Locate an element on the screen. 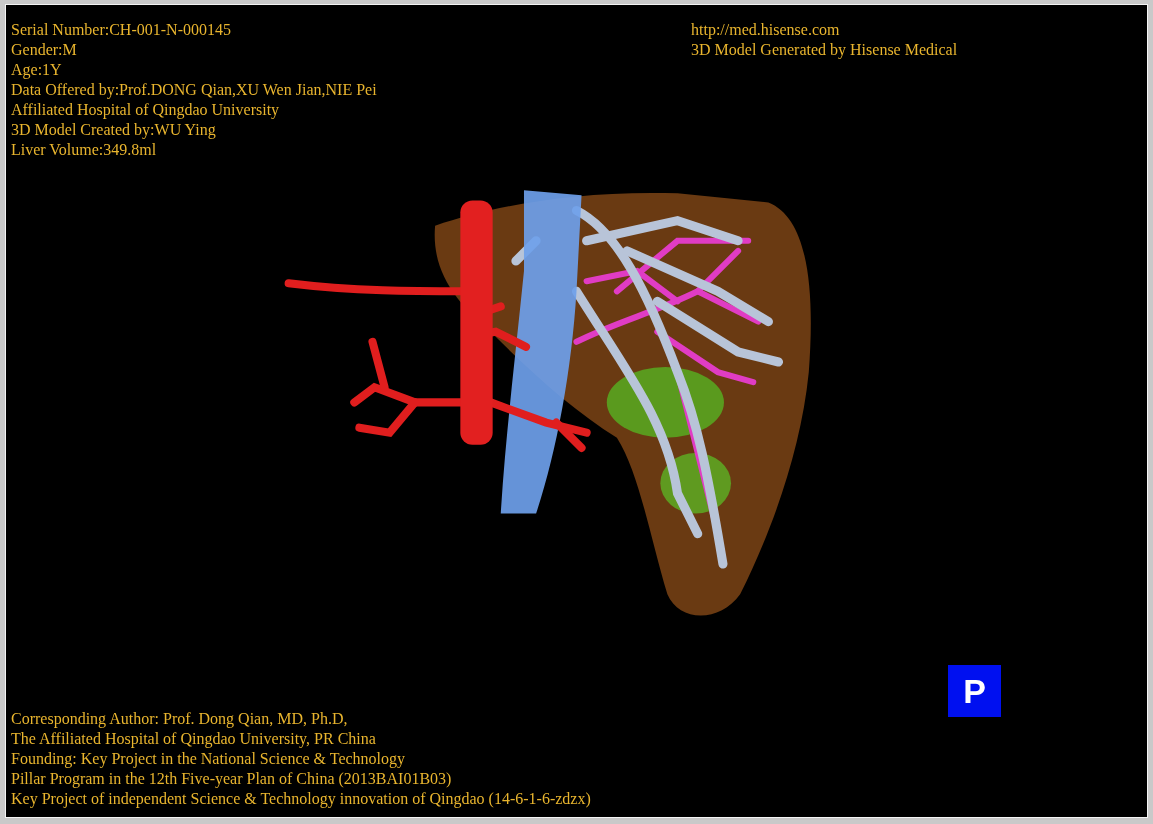 The width and height of the screenshot is (1153, 824). projection-button: P is located at coordinates (974, 691).